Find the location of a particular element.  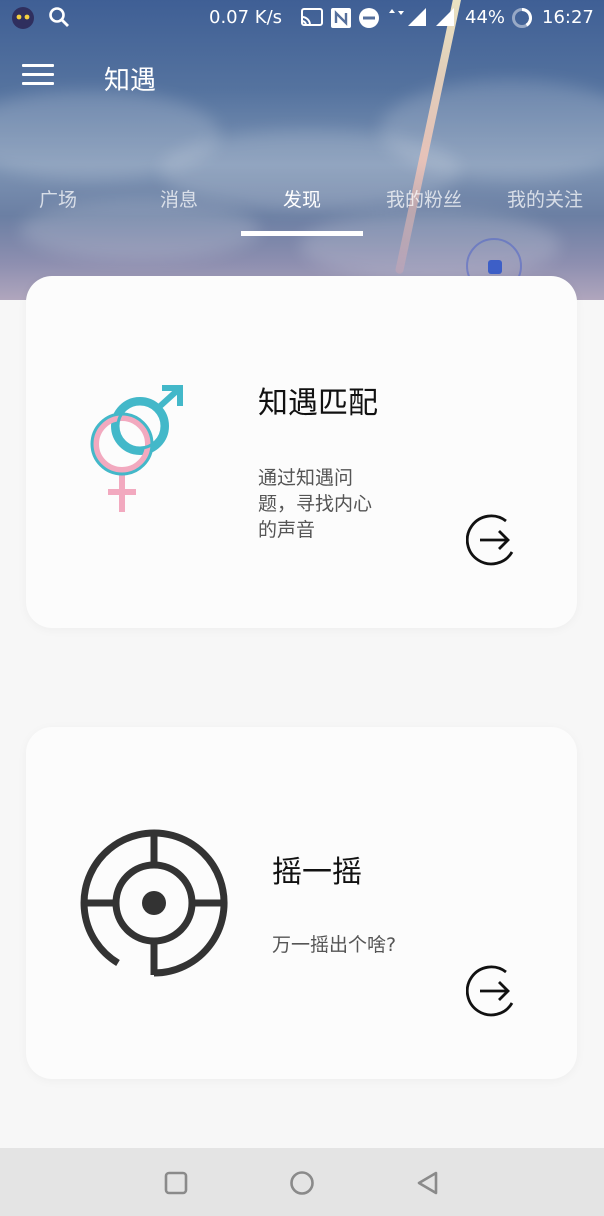

tab-guangchang: 广场 is located at coordinates (59, 198).